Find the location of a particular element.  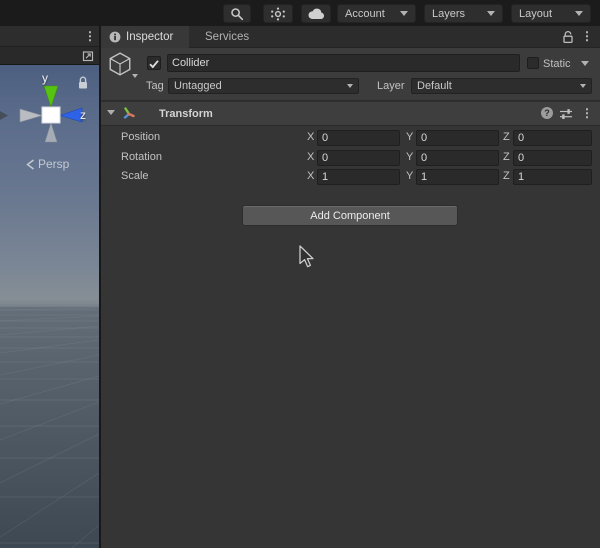

check-icon is located at coordinates (154, 64).